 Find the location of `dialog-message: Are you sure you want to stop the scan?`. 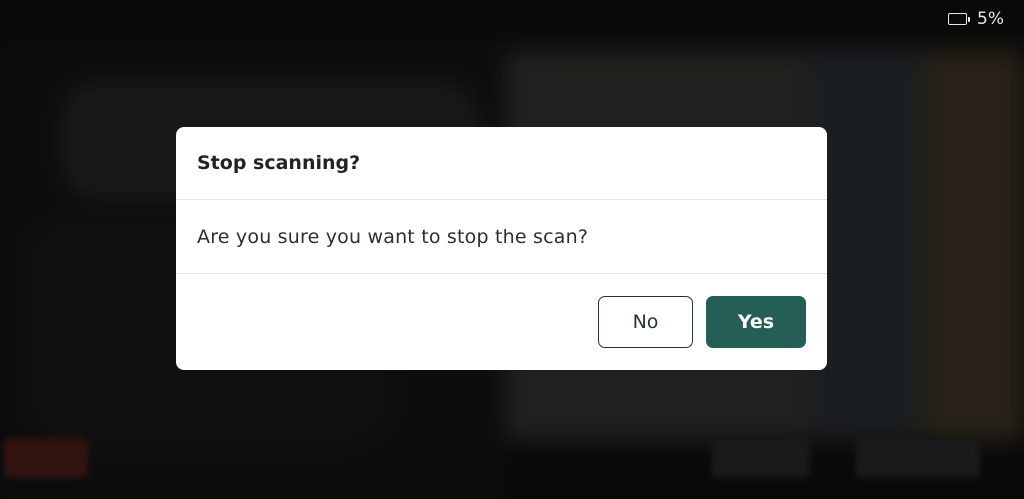

dialog-message: Are you sure you want to stop the scan? is located at coordinates (393, 236).